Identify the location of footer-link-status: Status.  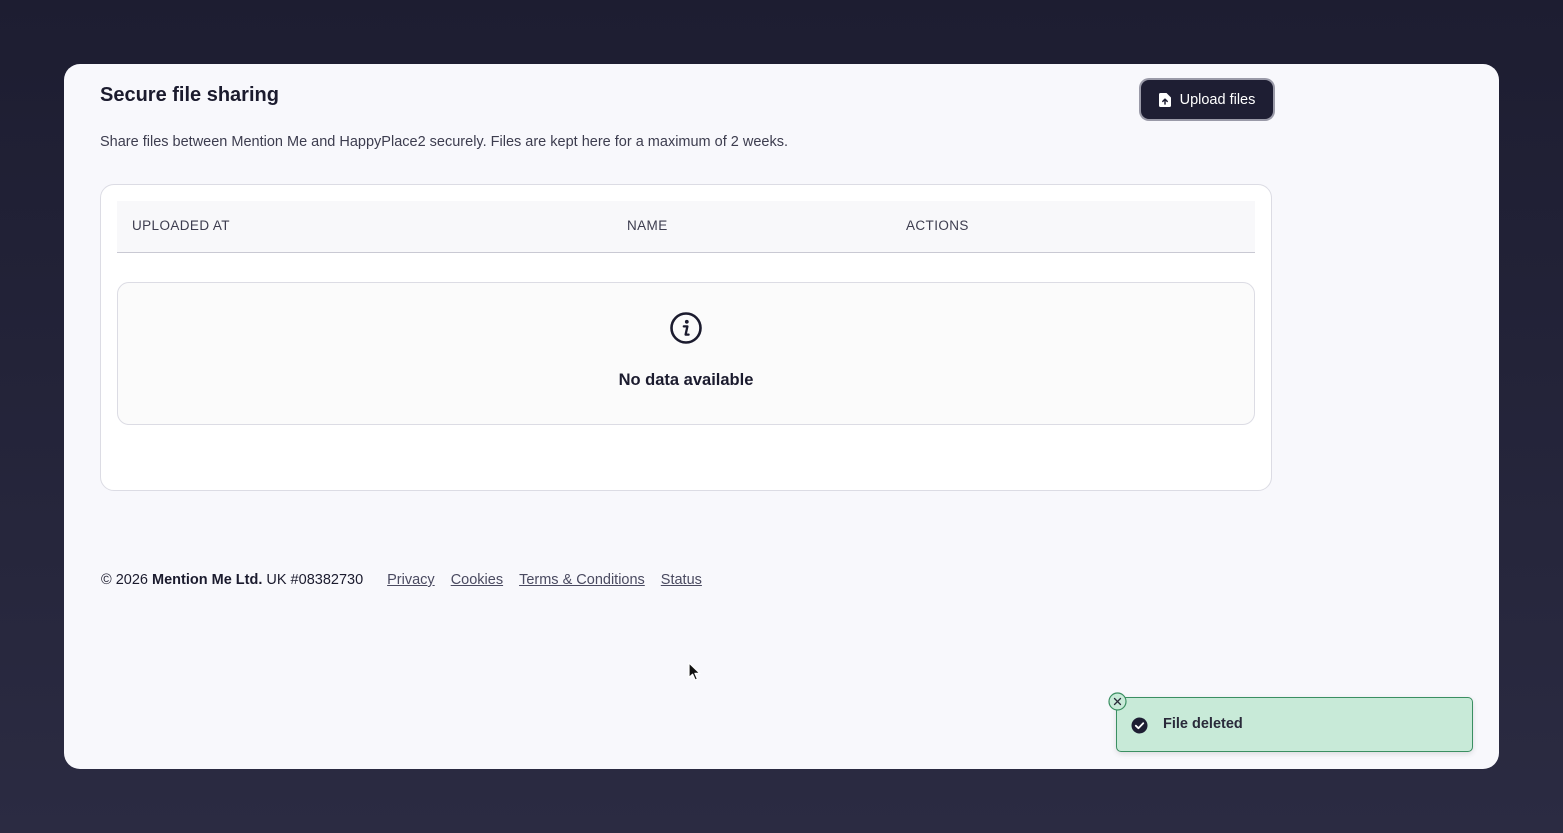
(681, 580).